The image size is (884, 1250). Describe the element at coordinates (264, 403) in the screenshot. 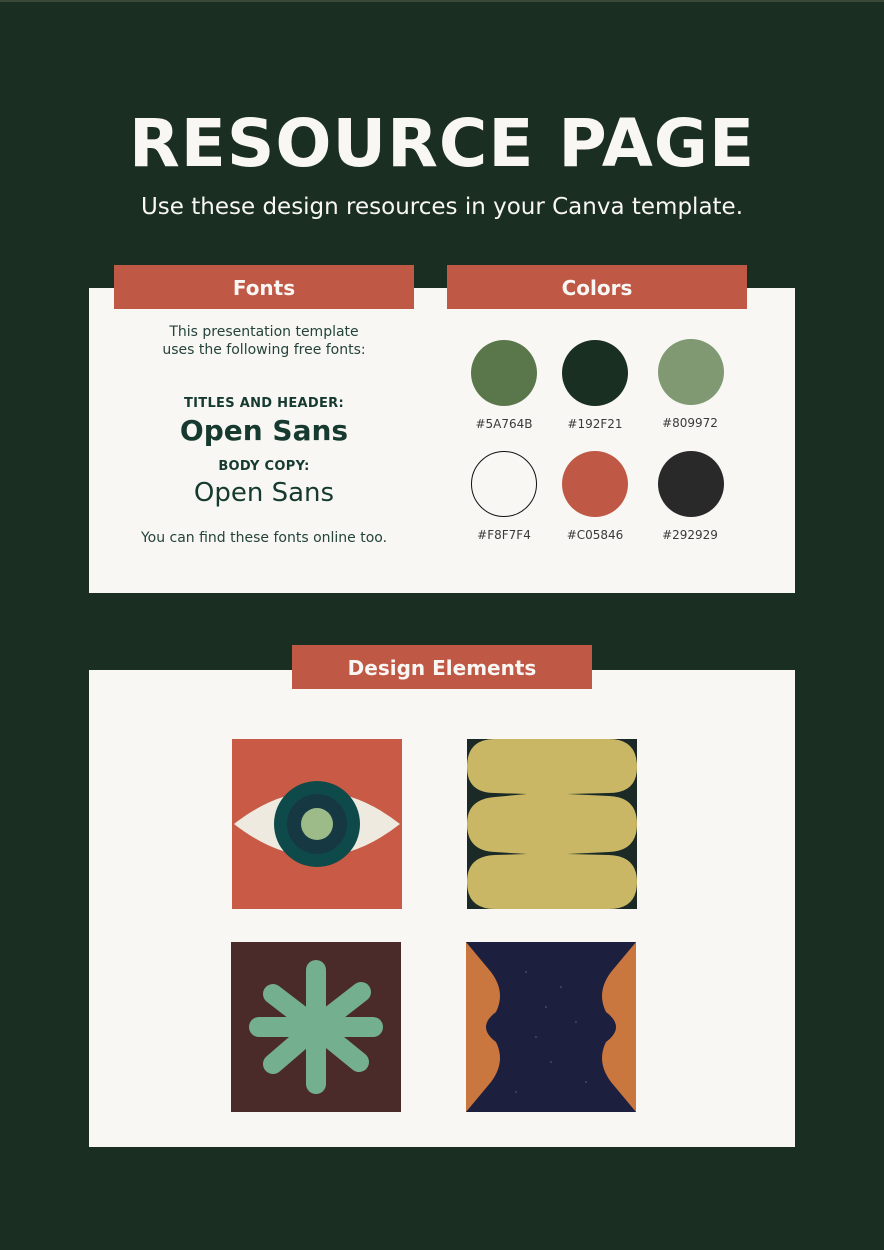

I see `titles-font-label: TITLES AND HEADER:` at that location.